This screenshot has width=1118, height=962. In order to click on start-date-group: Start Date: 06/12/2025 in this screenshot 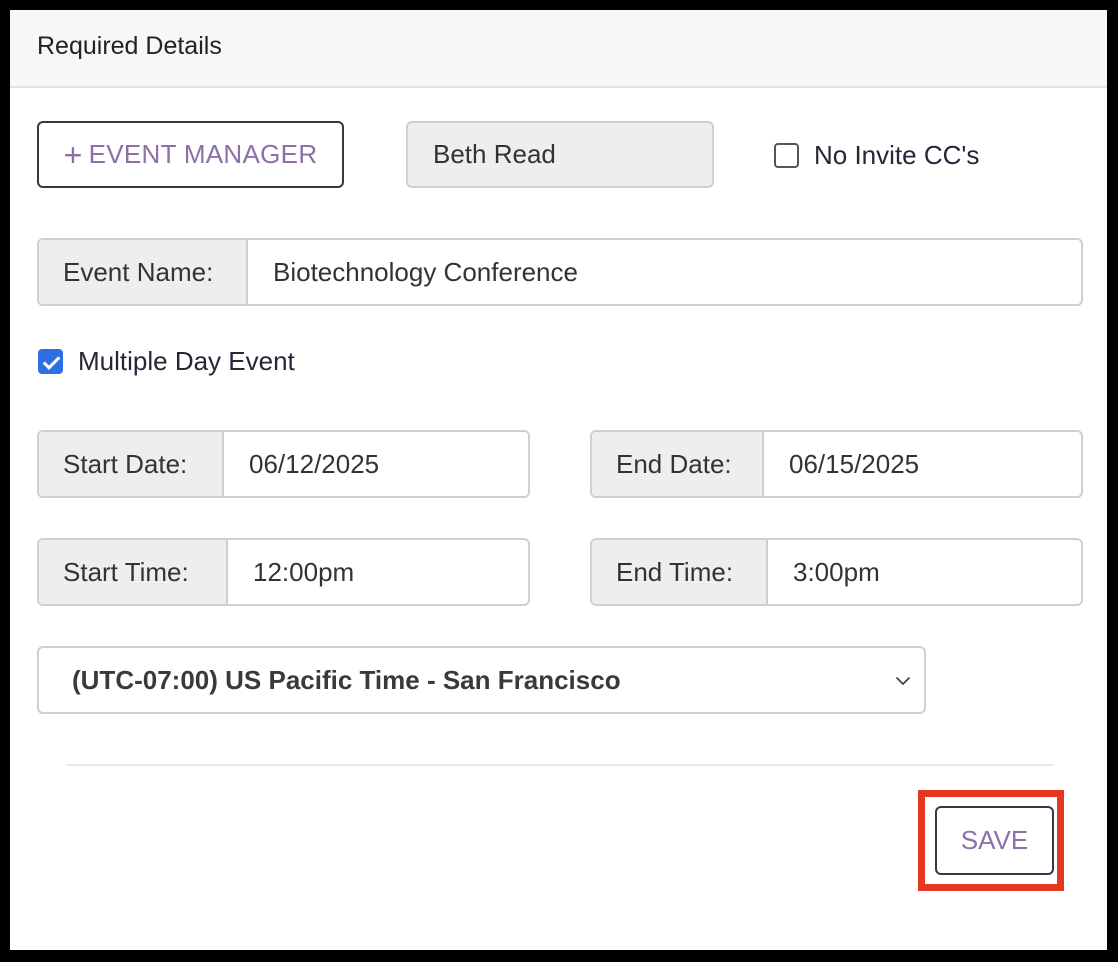, I will do `click(283, 464)`.